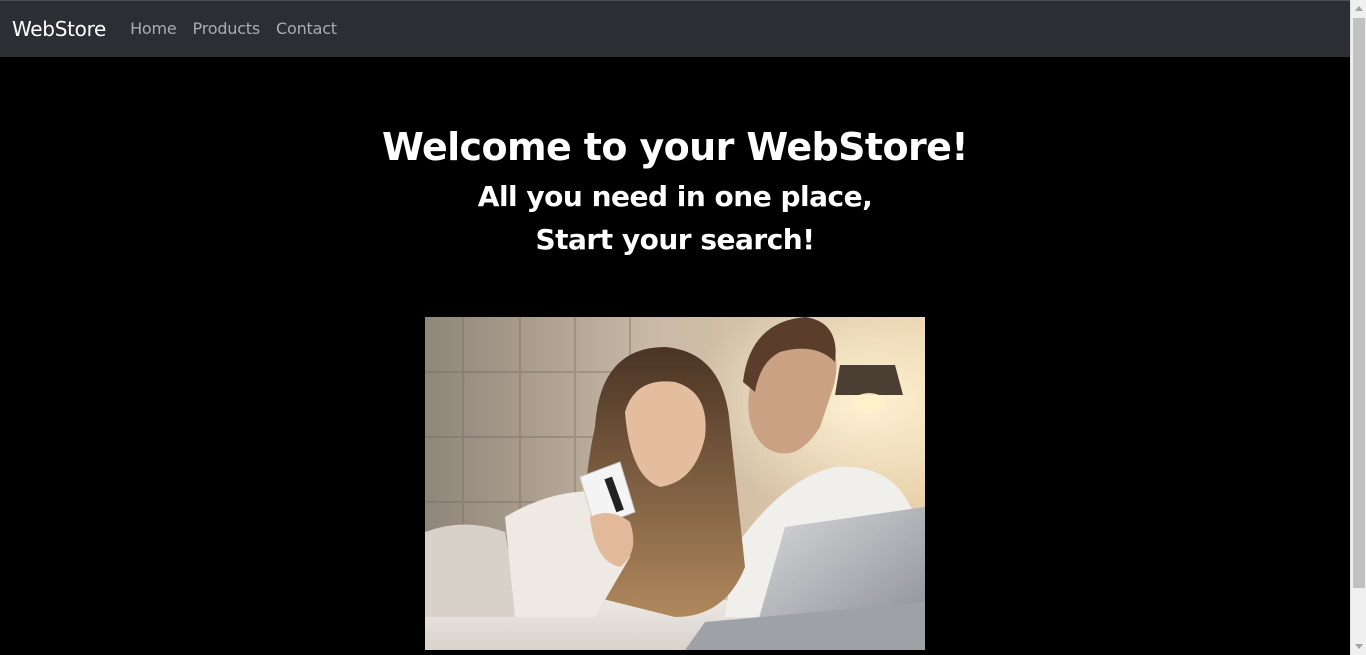 This screenshot has width=1366, height=655. I want to click on navbar: WebStore Home Products Contact, so click(675, 28).